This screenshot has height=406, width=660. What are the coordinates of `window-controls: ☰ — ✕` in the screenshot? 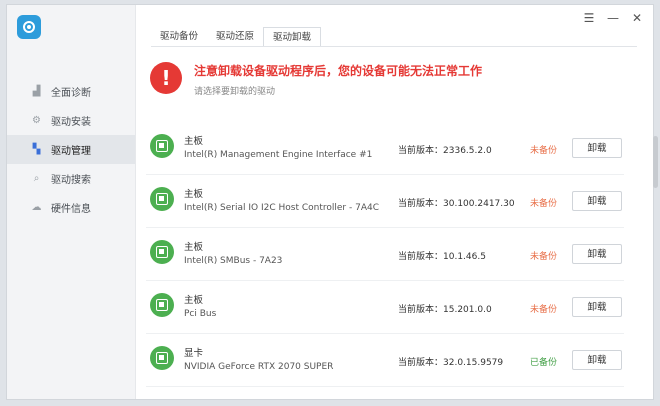 It's located at (613, 18).